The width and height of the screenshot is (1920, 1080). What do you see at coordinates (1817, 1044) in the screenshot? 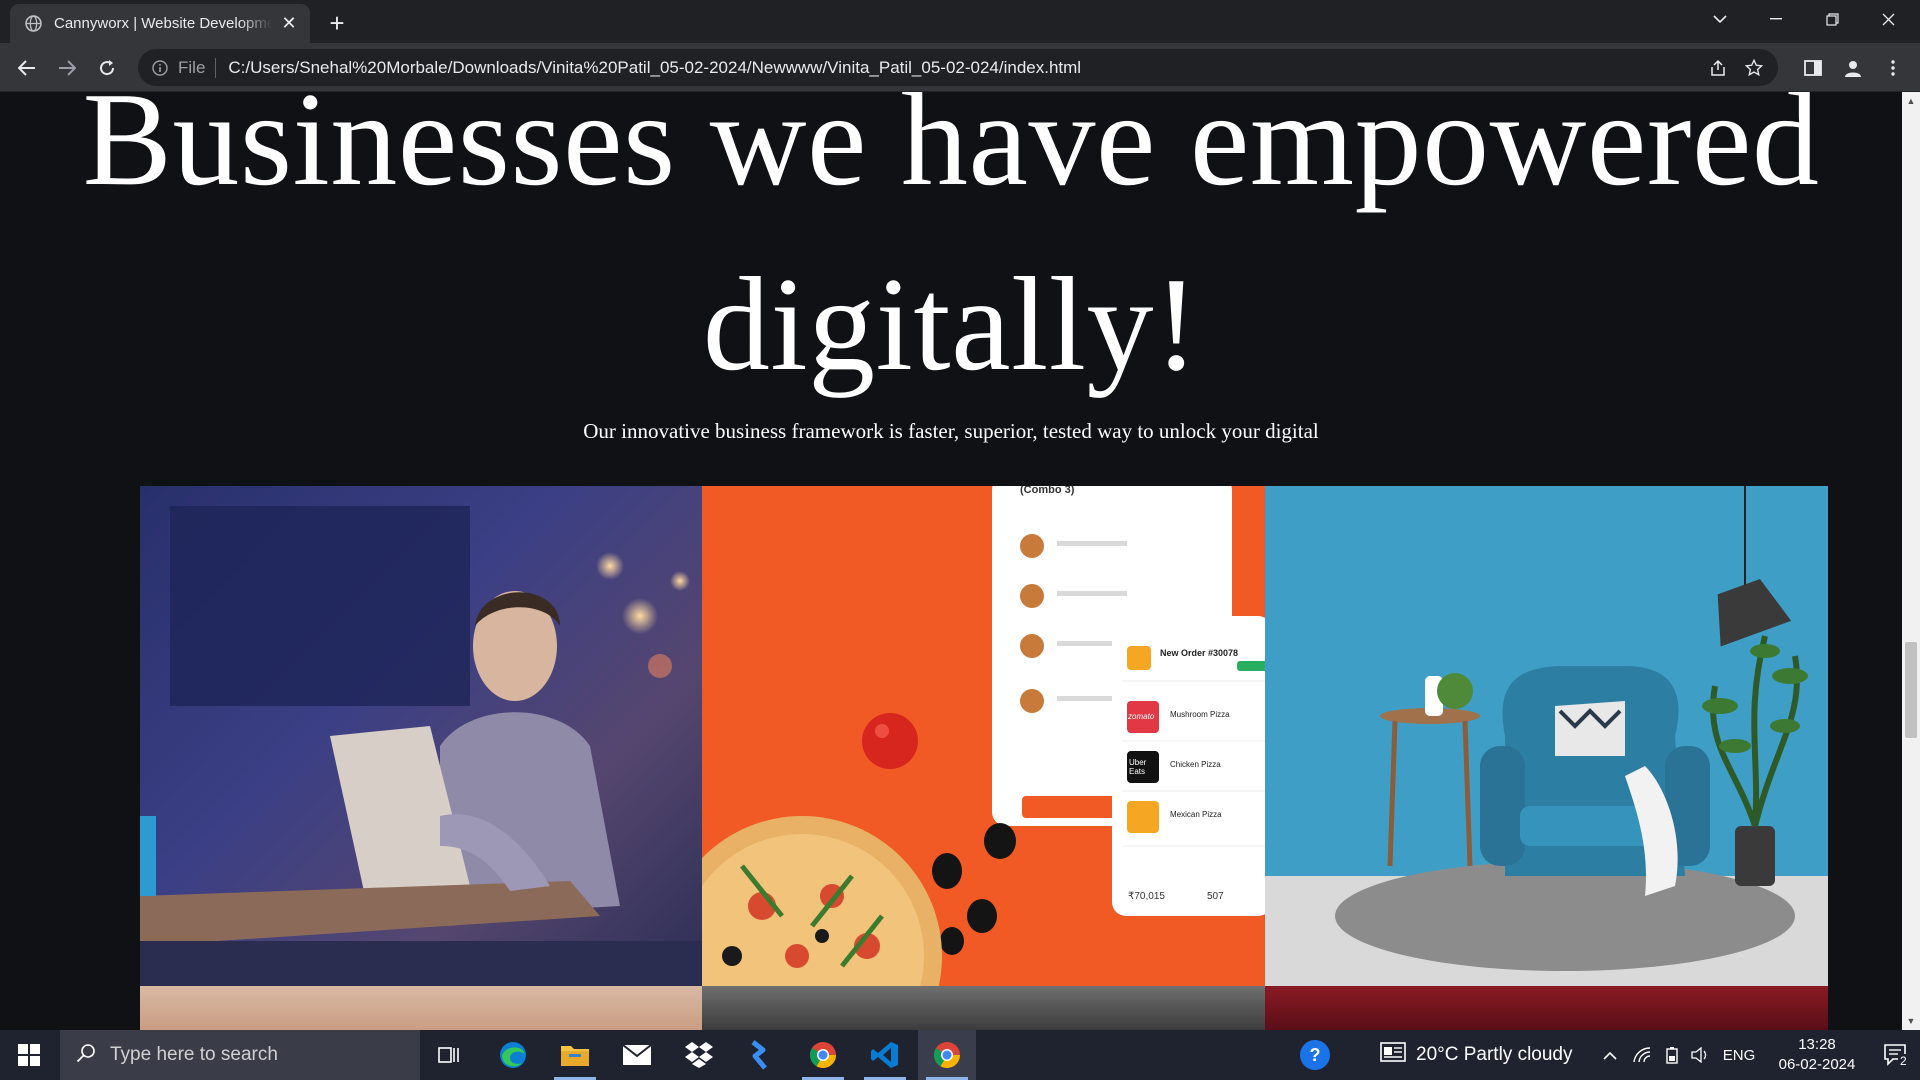
I see `clock-time: 13:28` at bounding box center [1817, 1044].